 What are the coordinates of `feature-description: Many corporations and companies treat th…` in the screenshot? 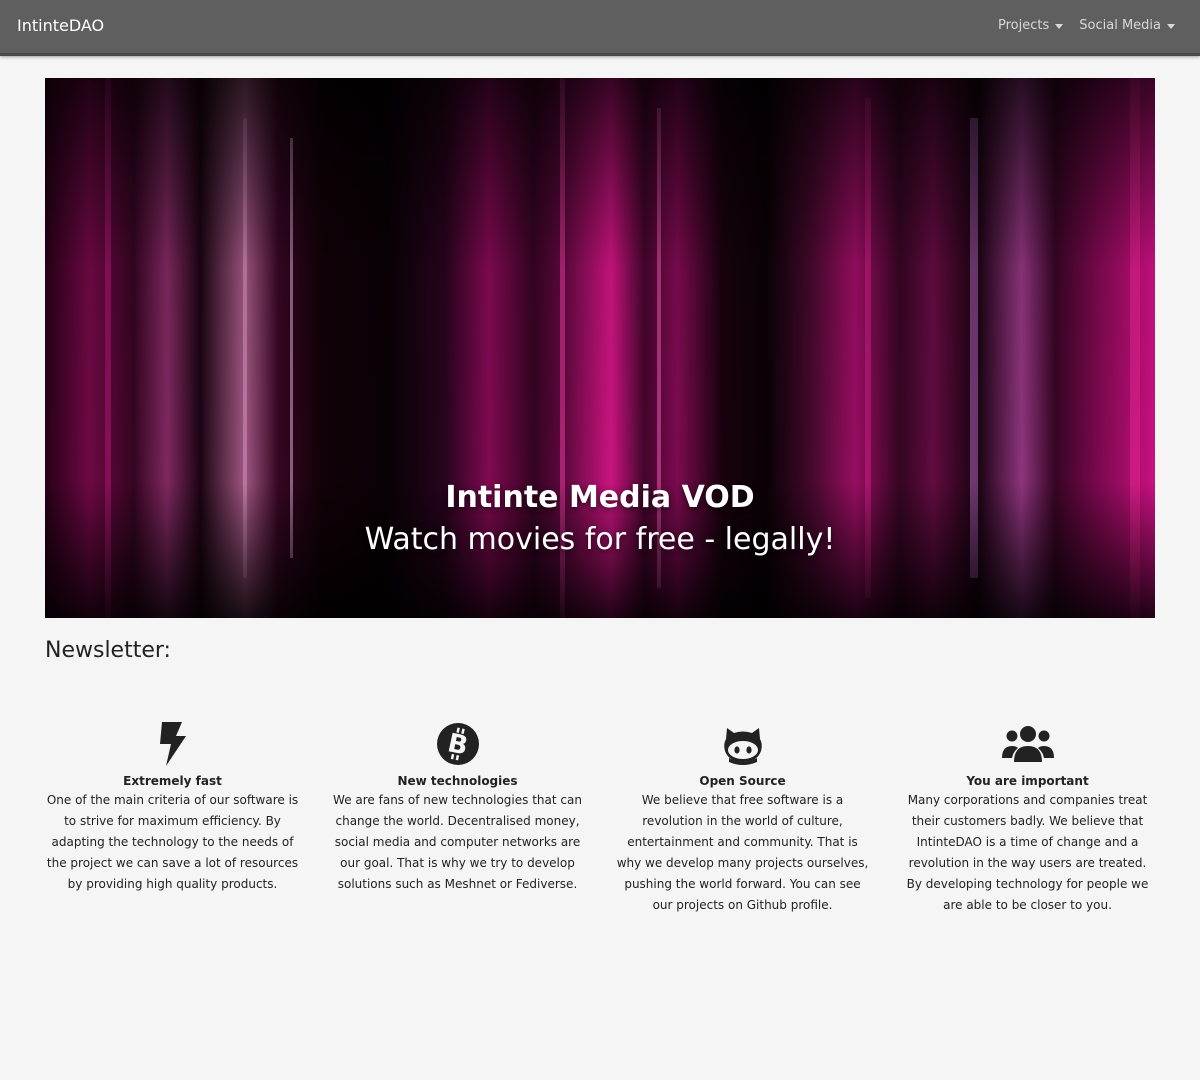 It's located at (1027, 852).